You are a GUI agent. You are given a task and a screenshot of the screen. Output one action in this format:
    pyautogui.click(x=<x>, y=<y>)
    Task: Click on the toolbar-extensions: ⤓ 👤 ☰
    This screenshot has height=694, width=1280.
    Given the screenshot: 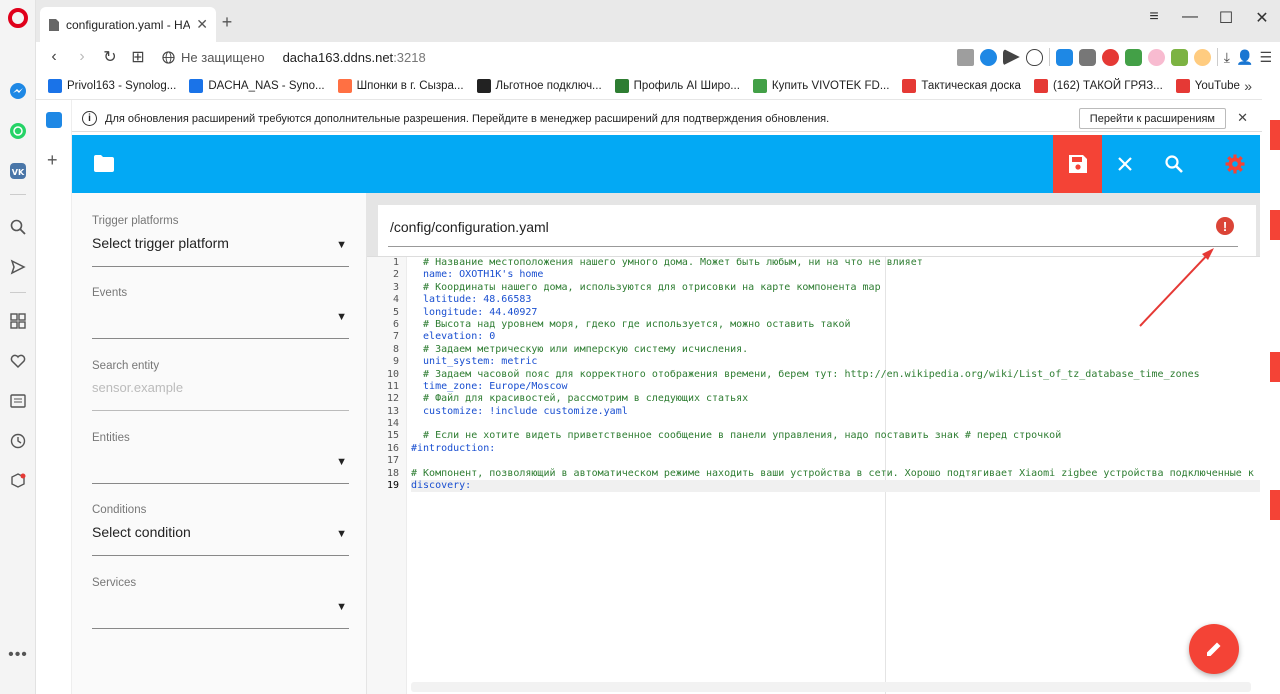 What is the action you would take?
    pyautogui.click(x=1114, y=57)
    